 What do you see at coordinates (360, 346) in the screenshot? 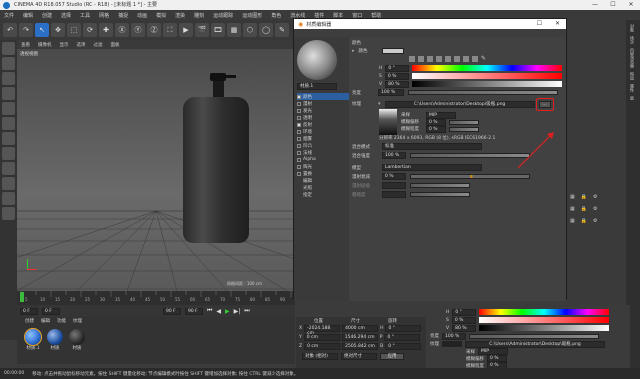
I see `size-z-field: 2505.842 cm` at bounding box center [360, 346].